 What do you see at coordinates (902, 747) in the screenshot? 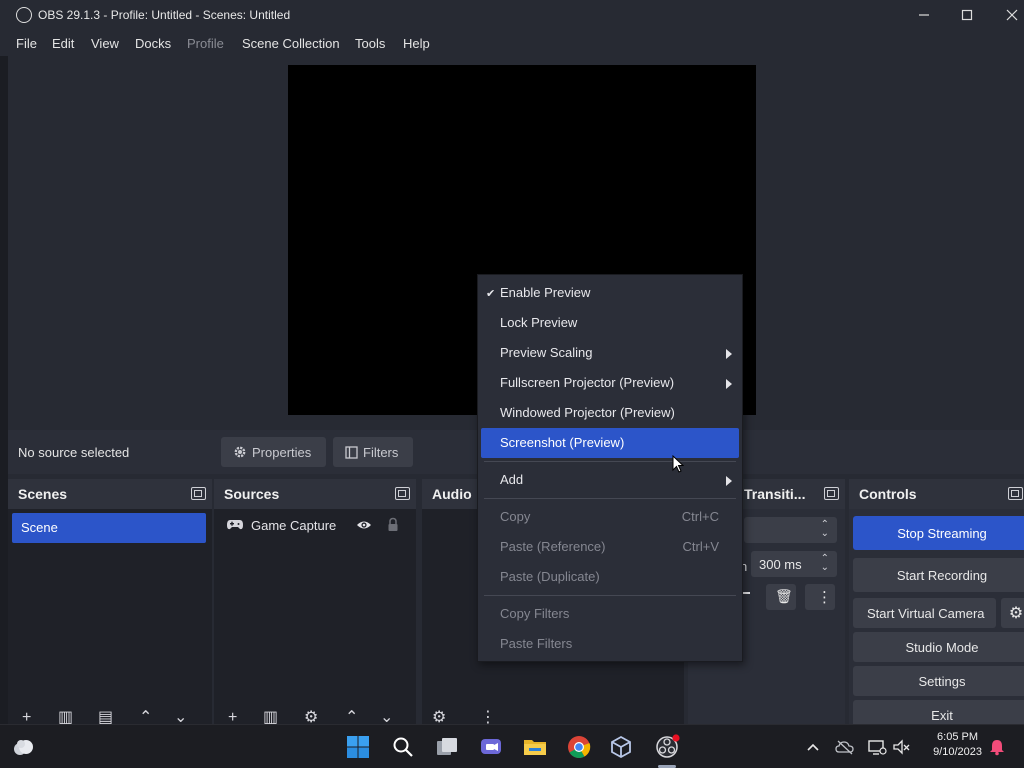
I see `volume-muted-icon` at bounding box center [902, 747].